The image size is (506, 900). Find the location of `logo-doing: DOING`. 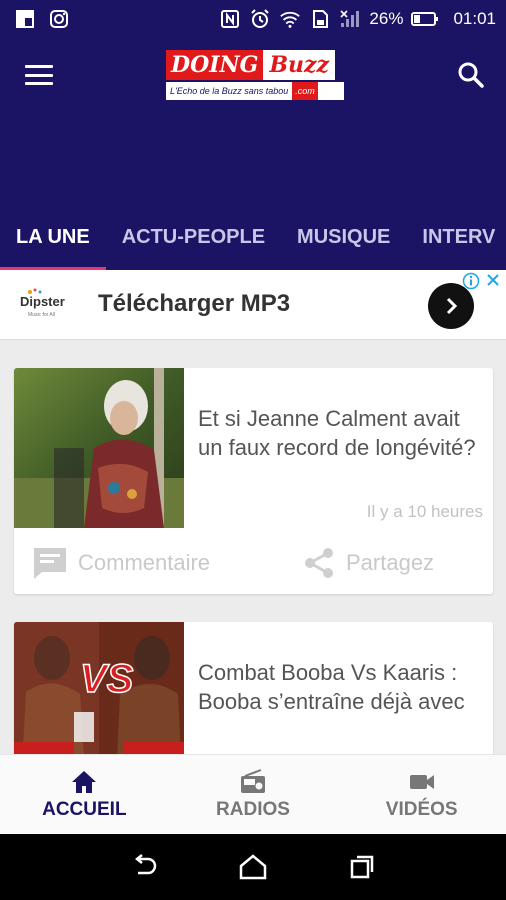

logo-doing: DOING is located at coordinates (215, 65).